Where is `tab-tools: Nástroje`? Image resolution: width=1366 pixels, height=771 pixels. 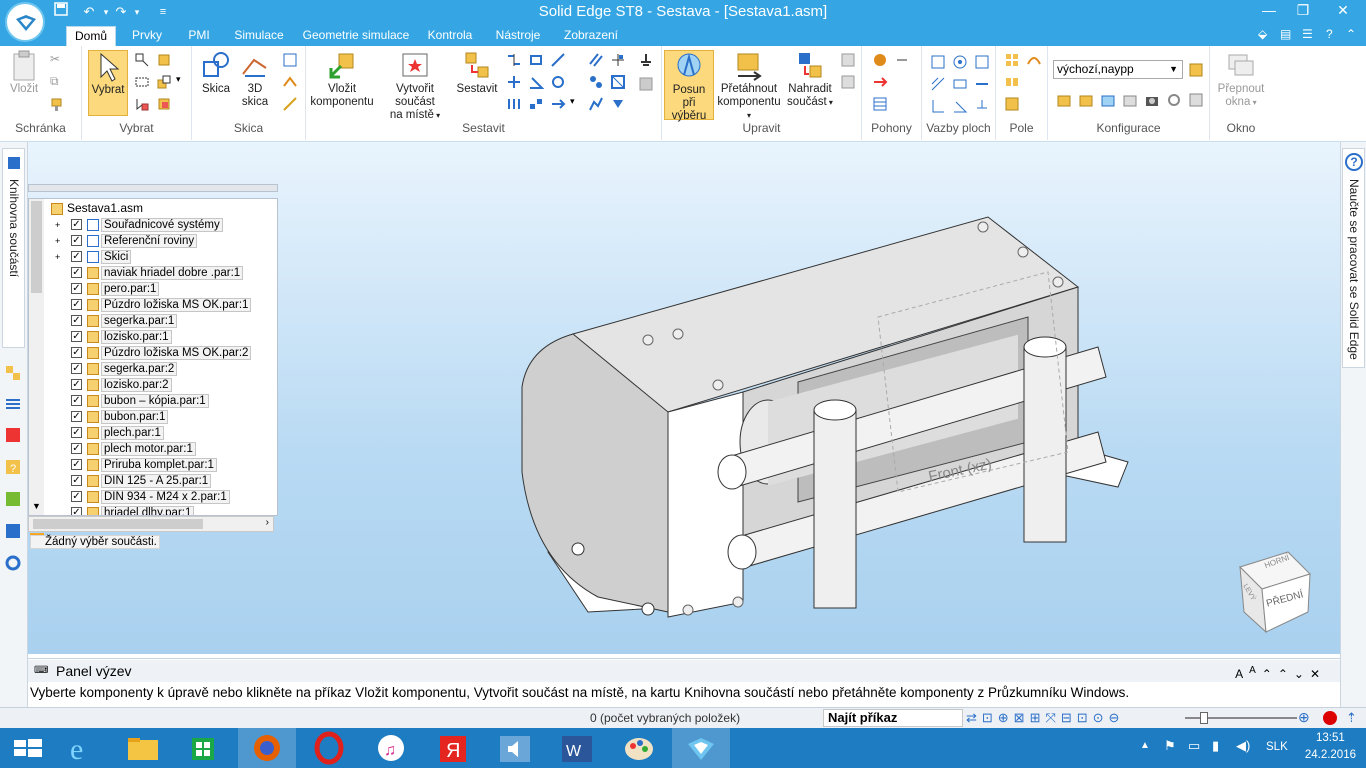 tab-tools: Nástroje is located at coordinates (518, 36).